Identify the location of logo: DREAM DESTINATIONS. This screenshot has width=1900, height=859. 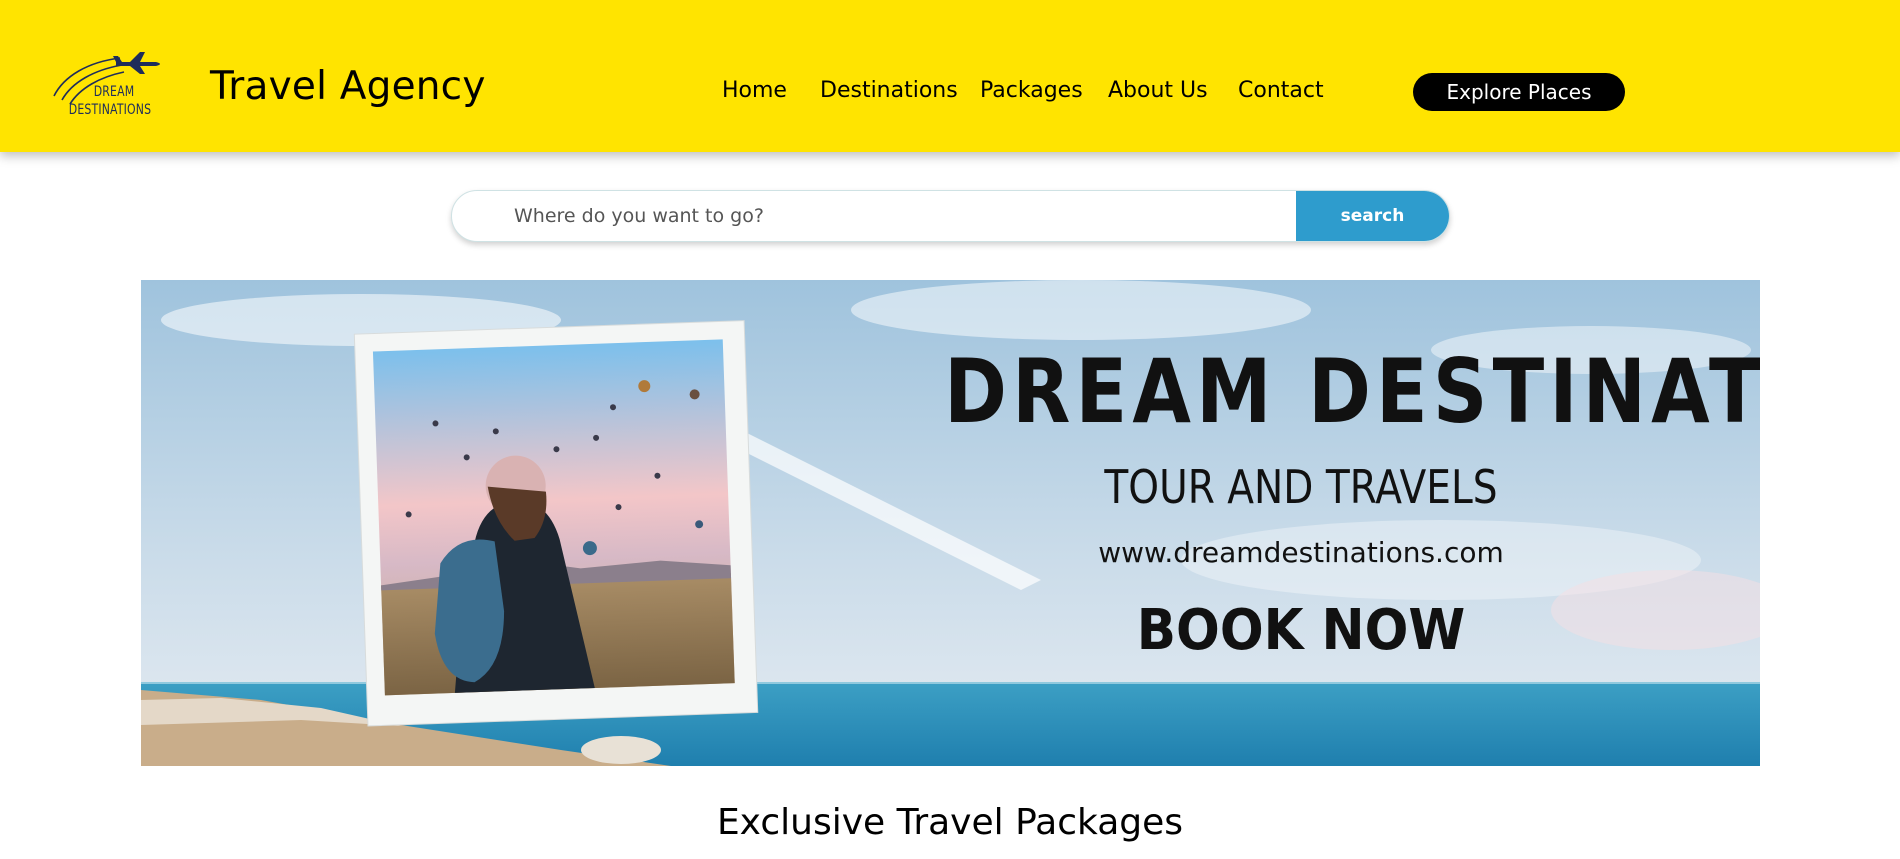
(110, 86).